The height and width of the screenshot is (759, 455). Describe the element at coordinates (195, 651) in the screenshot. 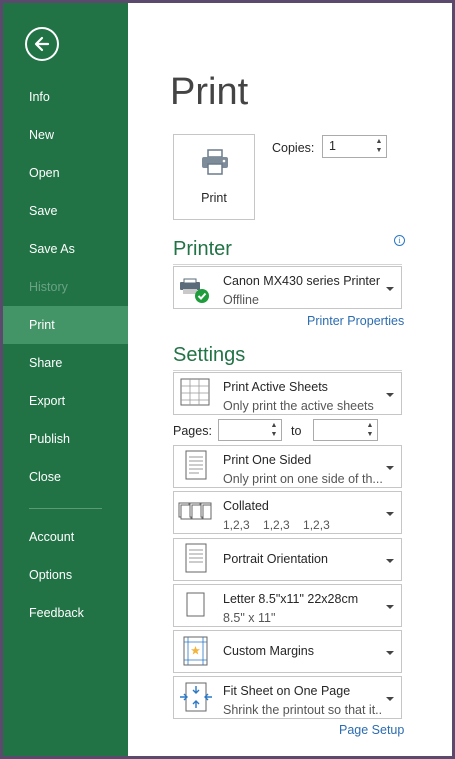

I see `margins-icon` at that location.